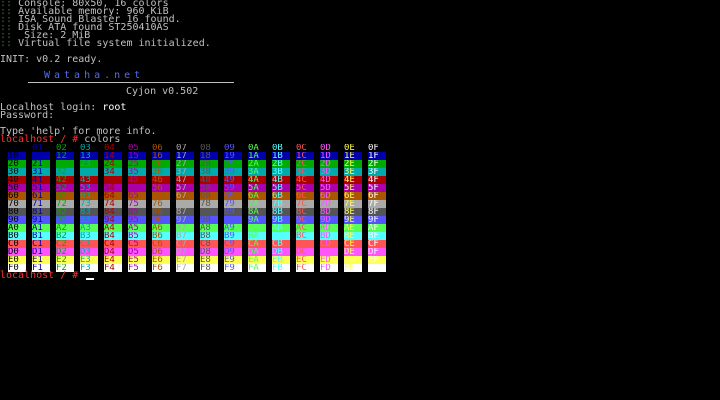  I want to click on color-cell: 26, so click(161, 164).